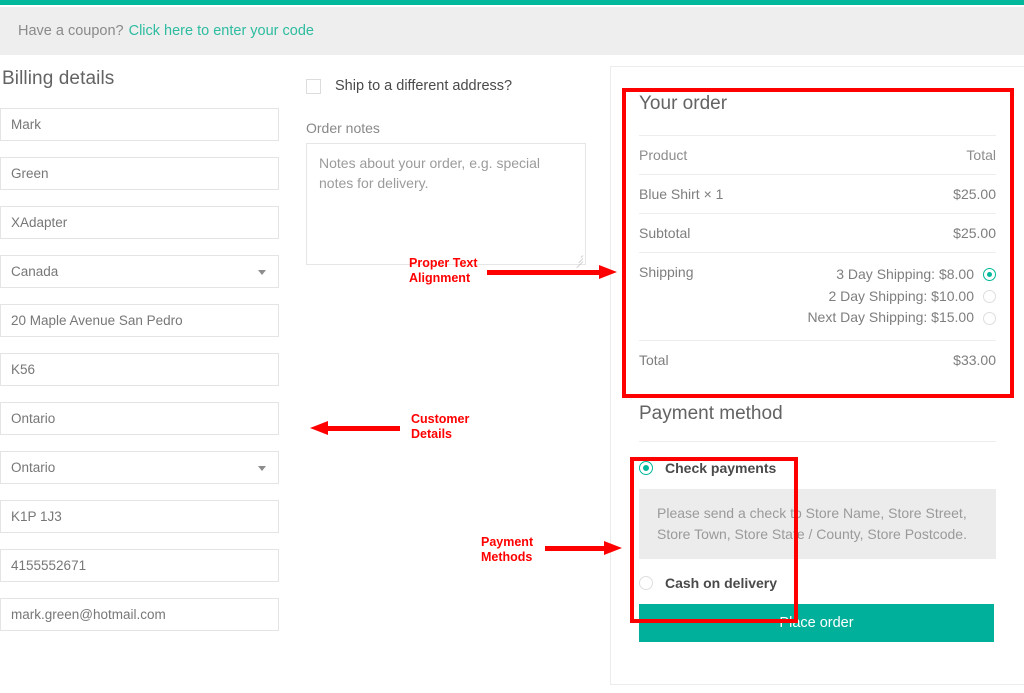 The width and height of the screenshot is (1024, 693). Describe the element at coordinates (579, 261) in the screenshot. I see `resize-grip-icon` at that location.